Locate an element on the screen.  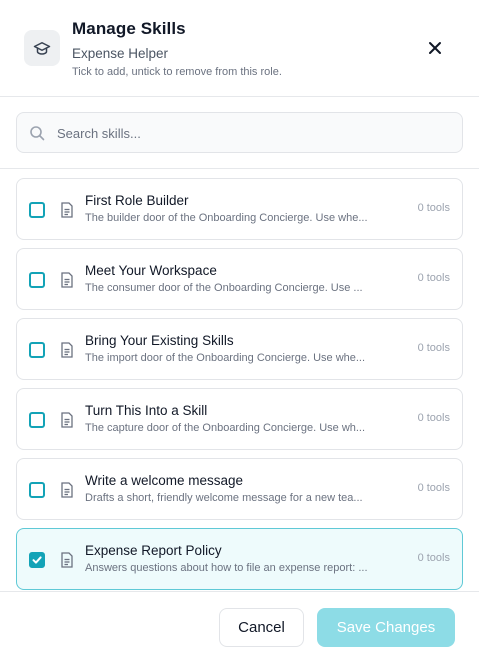
skill-checkbox-checked is located at coordinates (37, 560).